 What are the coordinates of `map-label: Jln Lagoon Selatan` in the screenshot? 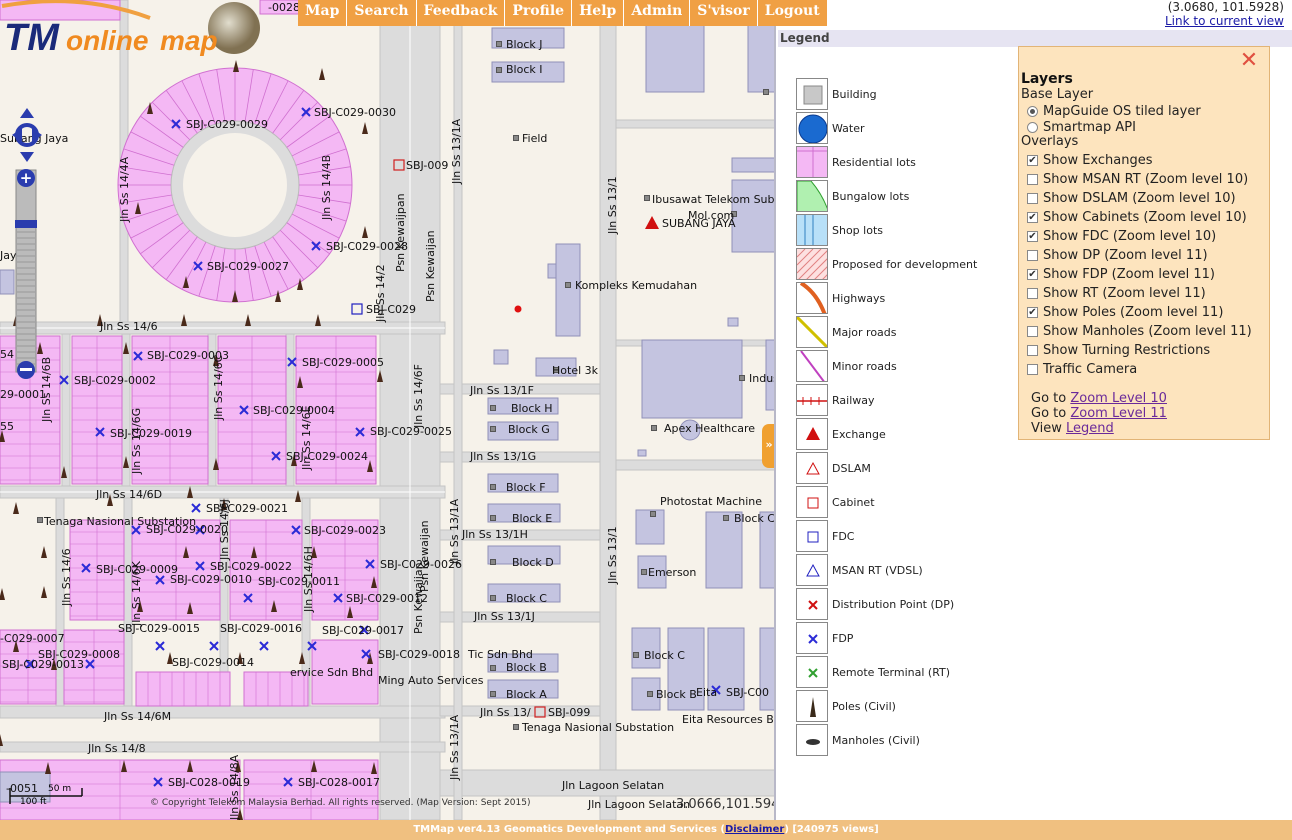 It's located at (639, 804).